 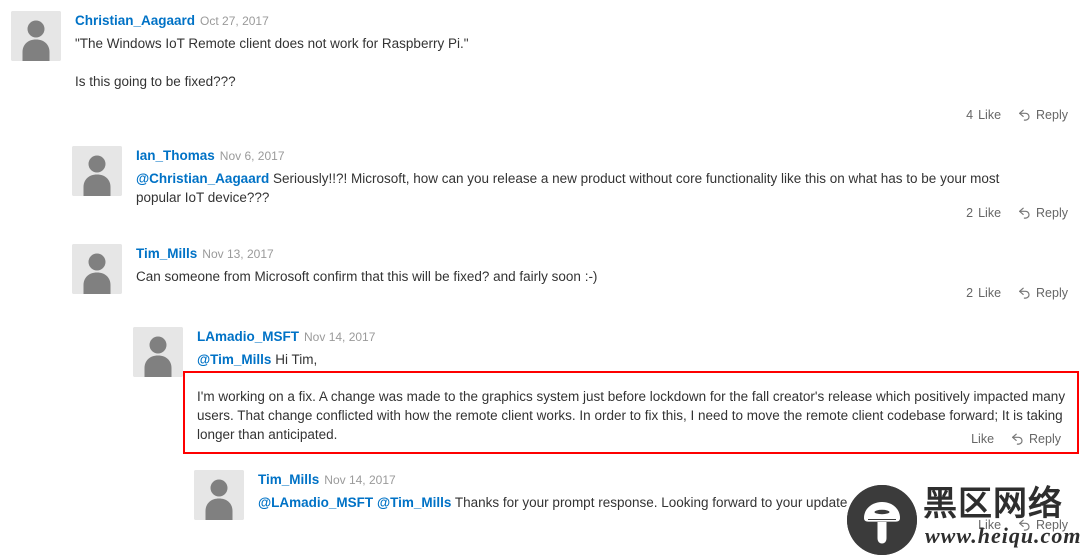 What do you see at coordinates (135, 20) in the screenshot?
I see `author-link: Christian_Aagaard` at bounding box center [135, 20].